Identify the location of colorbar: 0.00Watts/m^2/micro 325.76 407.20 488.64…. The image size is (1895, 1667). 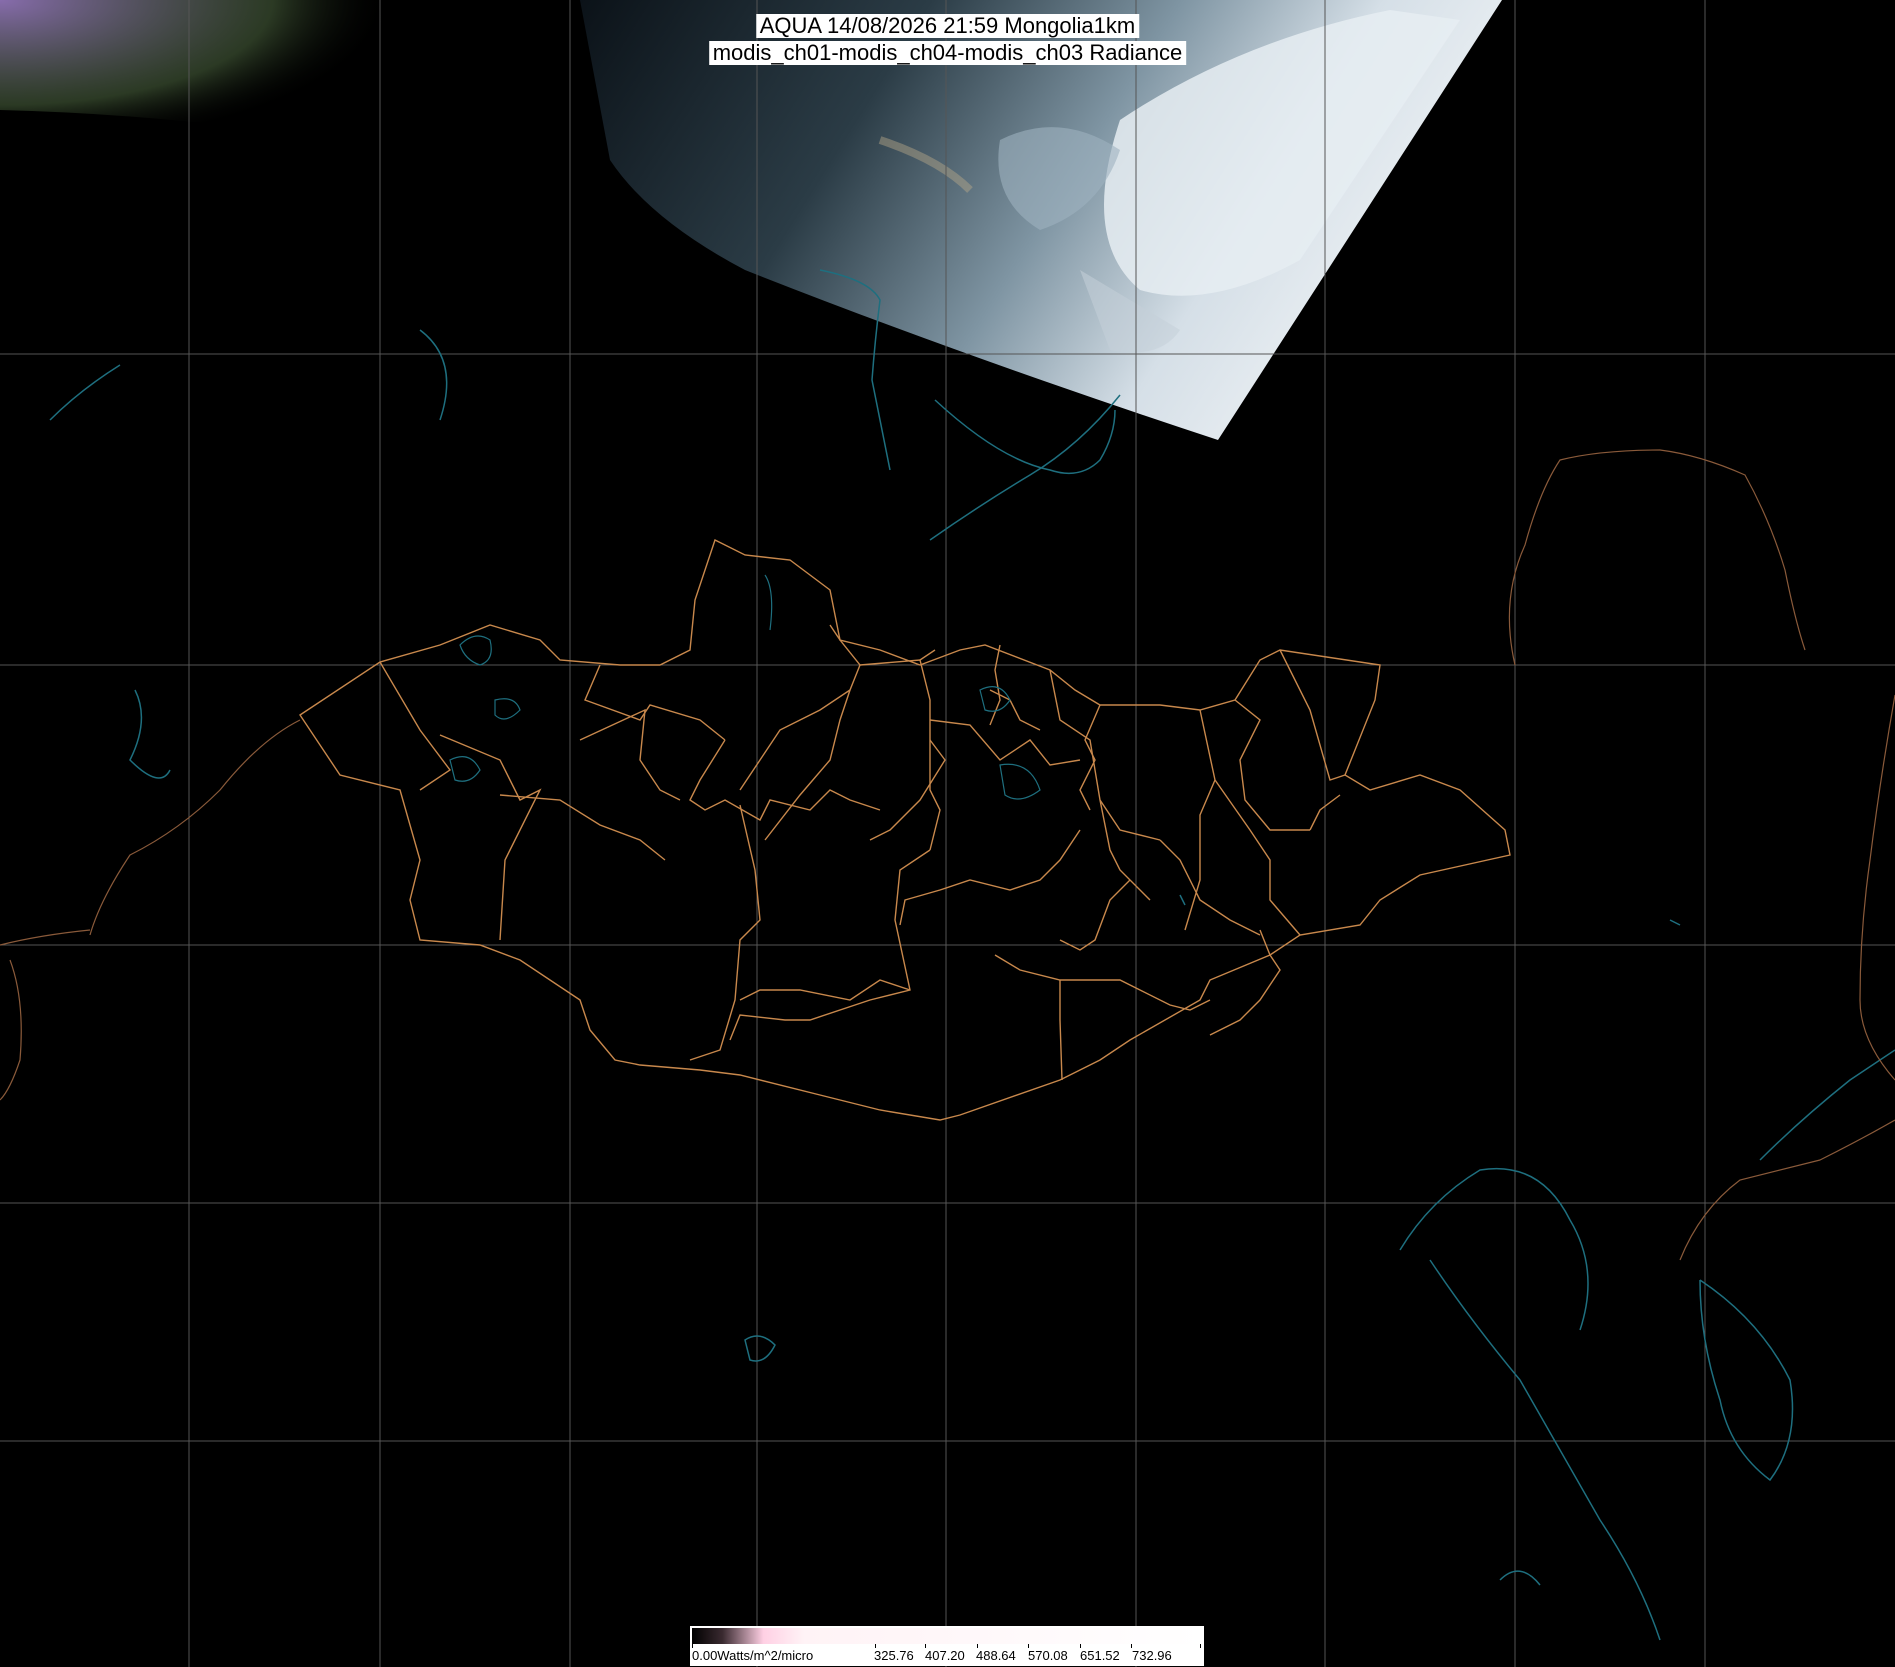
(947, 1646).